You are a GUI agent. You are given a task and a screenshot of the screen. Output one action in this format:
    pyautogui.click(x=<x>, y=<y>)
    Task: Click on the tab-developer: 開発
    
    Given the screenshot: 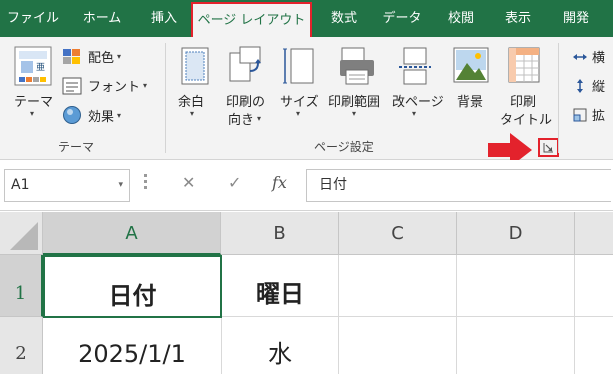 What is the action you would take?
    pyautogui.click(x=576, y=18)
    